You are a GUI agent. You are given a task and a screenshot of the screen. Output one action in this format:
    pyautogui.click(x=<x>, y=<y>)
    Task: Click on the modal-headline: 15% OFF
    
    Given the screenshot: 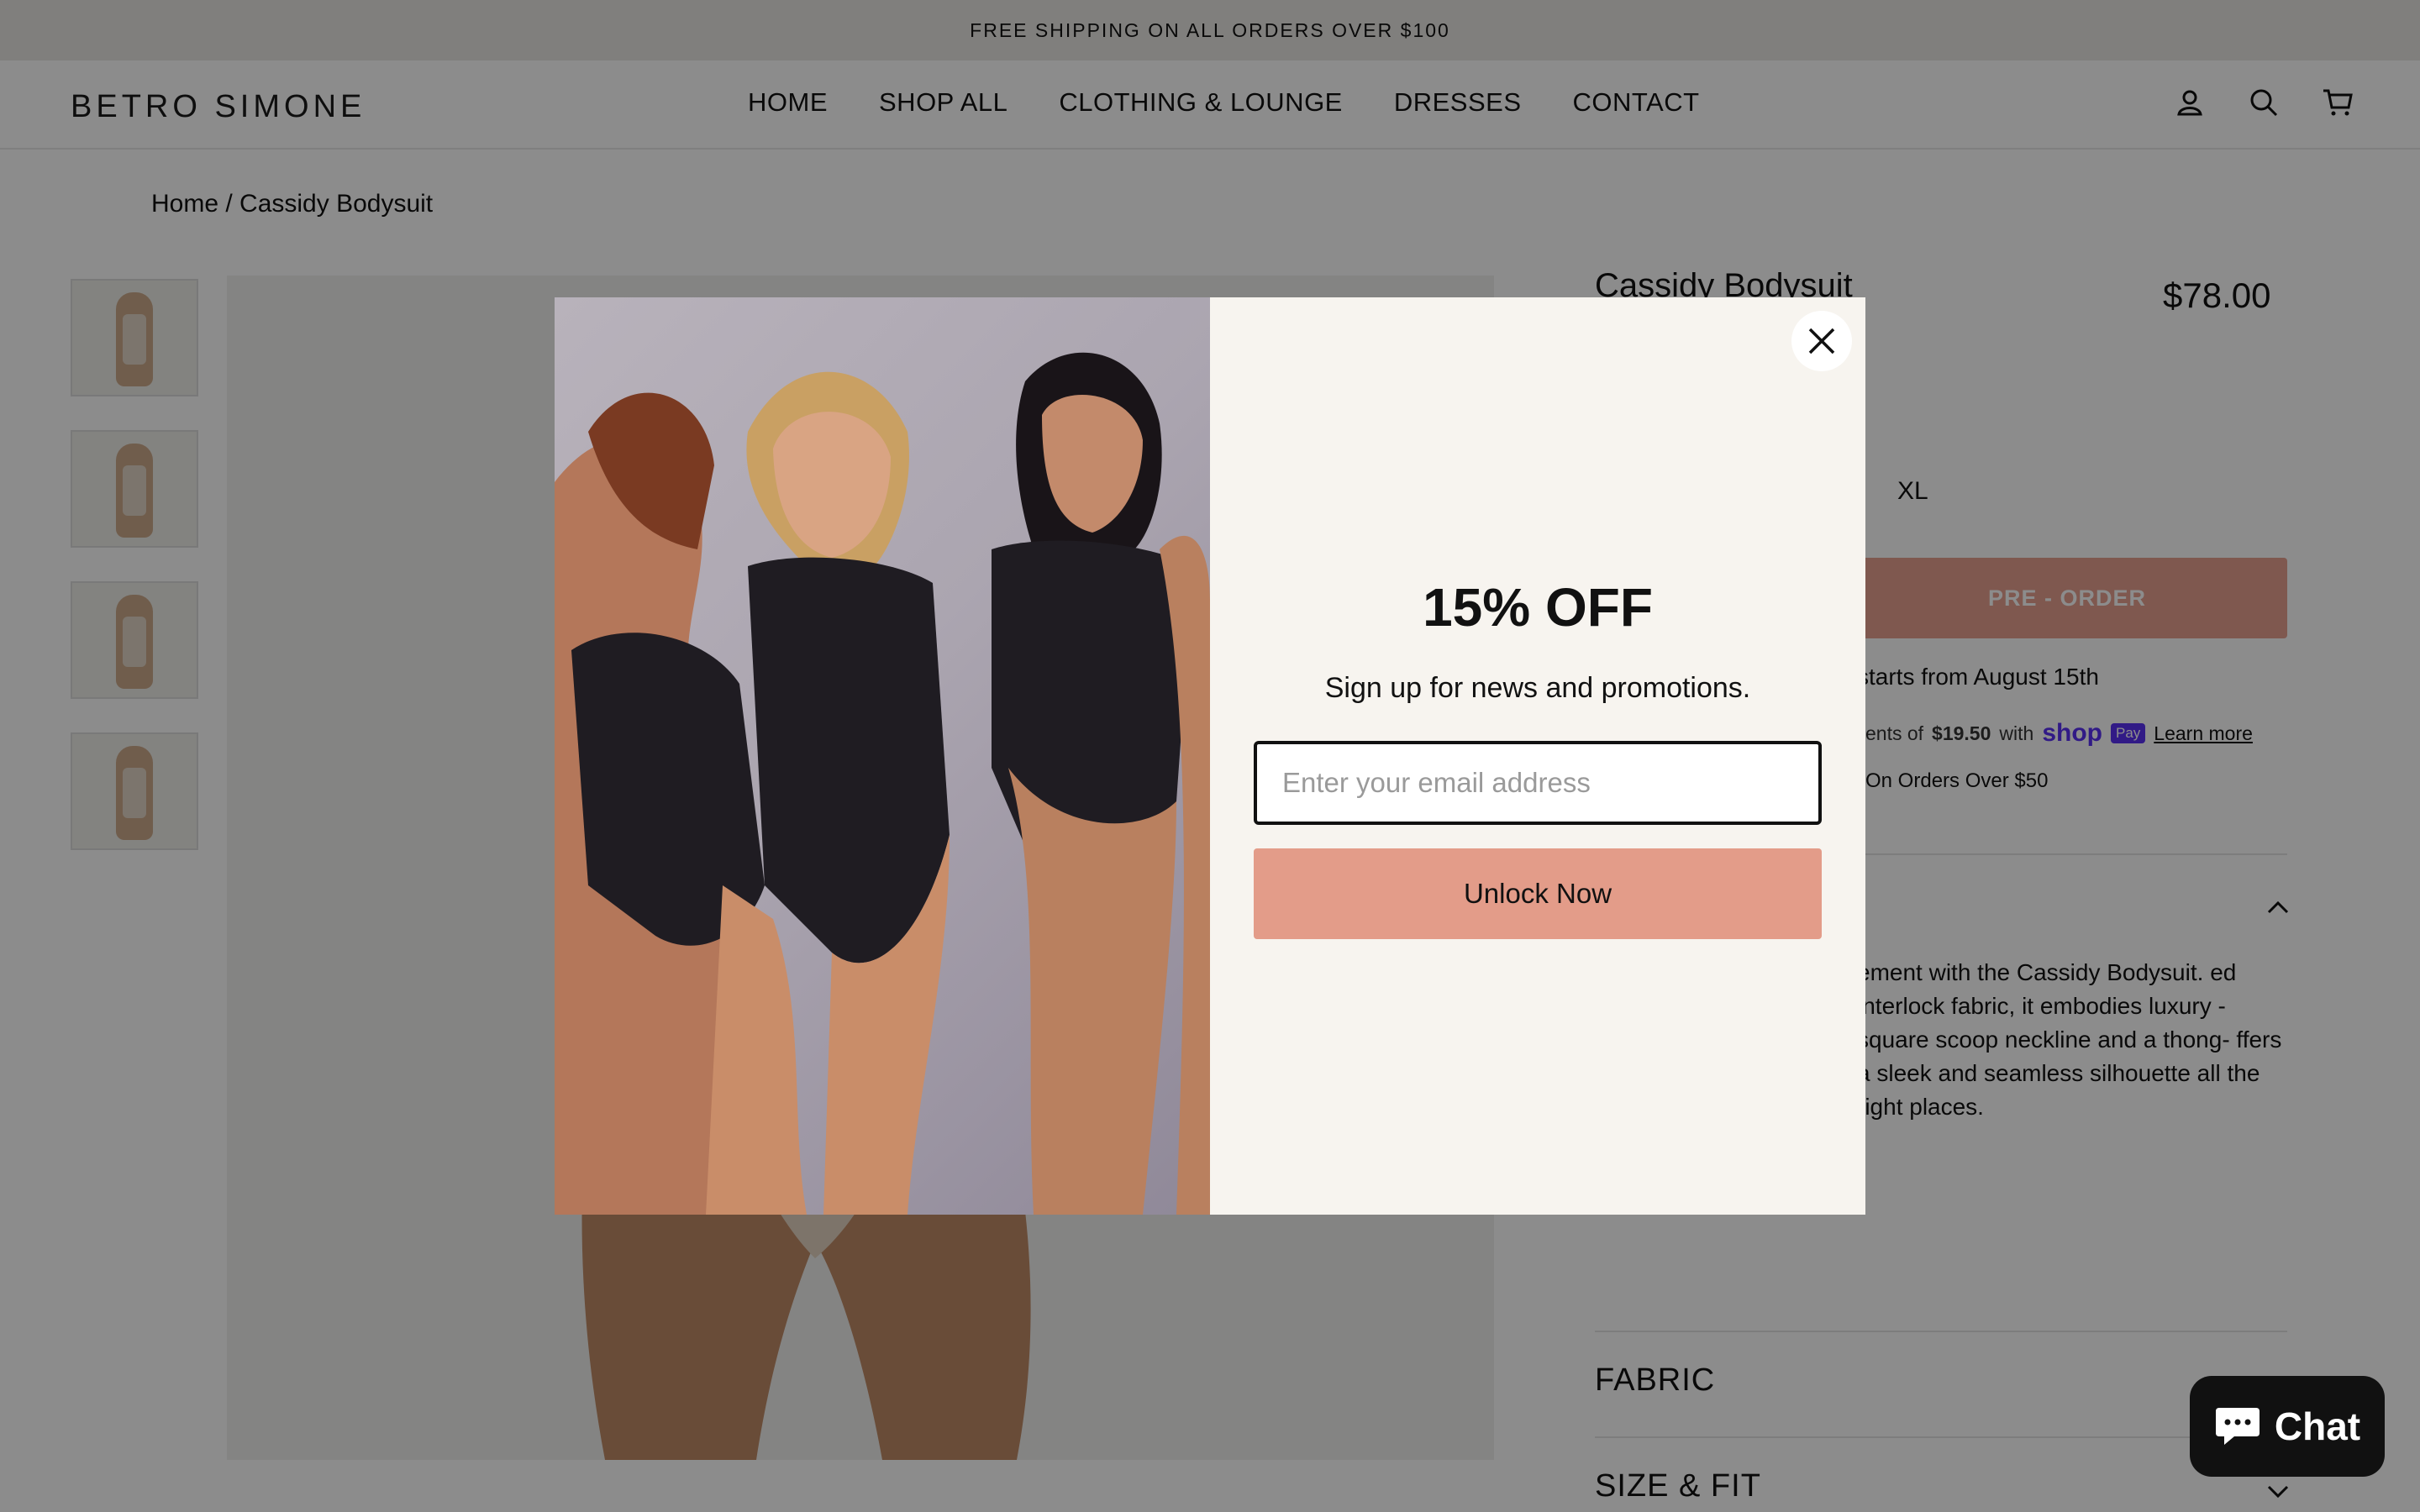 What is the action you would take?
    pyautogui.click(x=1538, y=607)
    